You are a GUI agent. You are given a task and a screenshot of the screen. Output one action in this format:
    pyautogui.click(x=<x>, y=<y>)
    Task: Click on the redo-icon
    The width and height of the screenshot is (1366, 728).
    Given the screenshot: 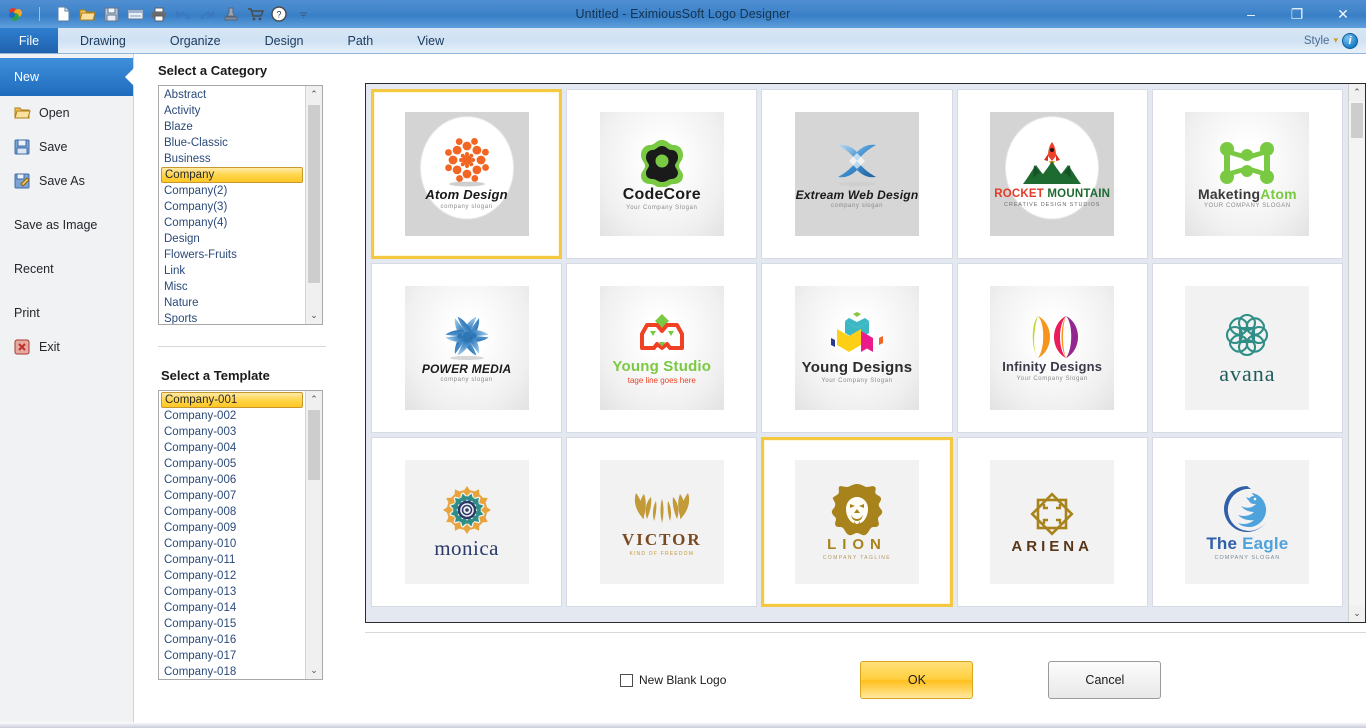 What is the action you would take?
    pyautogui.click(x=207, y=14)
    